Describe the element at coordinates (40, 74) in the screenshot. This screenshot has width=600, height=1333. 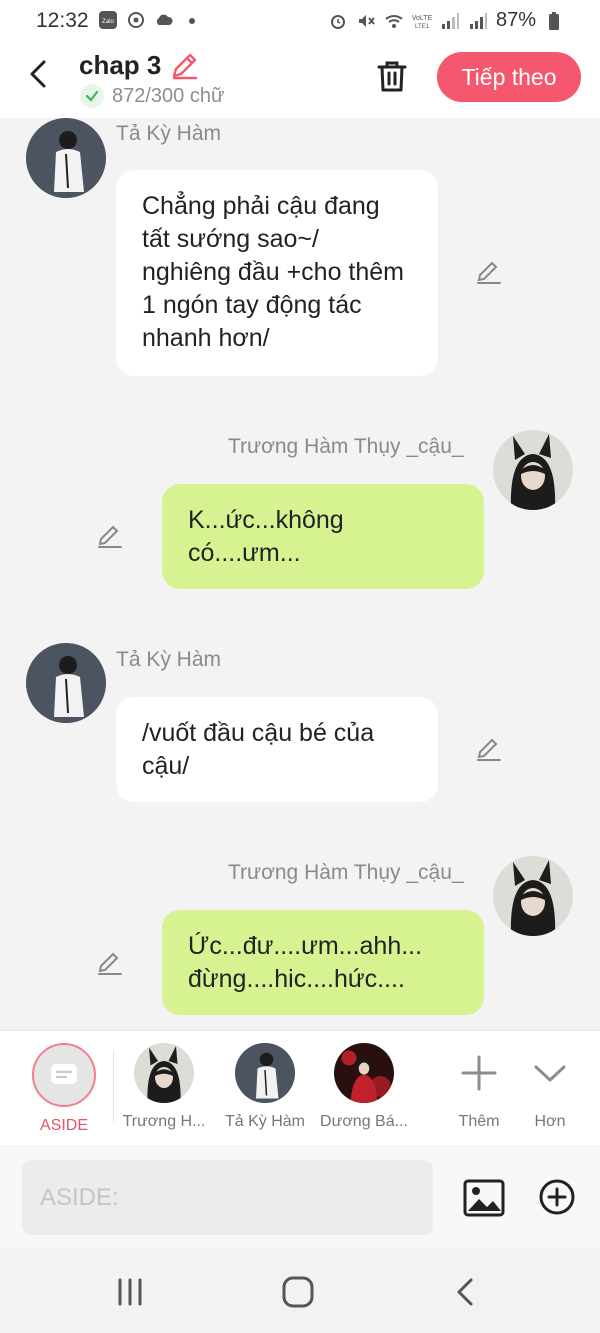
I see `back-arrow-icon` at that location.